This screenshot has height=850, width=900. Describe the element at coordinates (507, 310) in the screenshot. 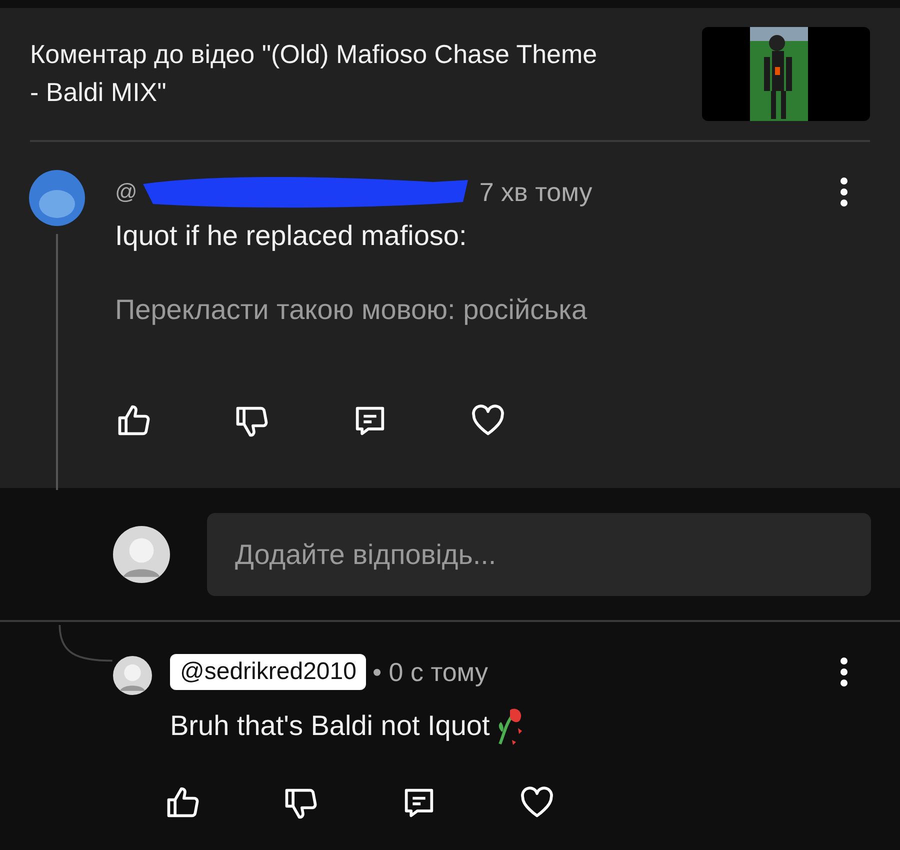

I see `translate-link: Перекласти такою мовою: російська` at that location.